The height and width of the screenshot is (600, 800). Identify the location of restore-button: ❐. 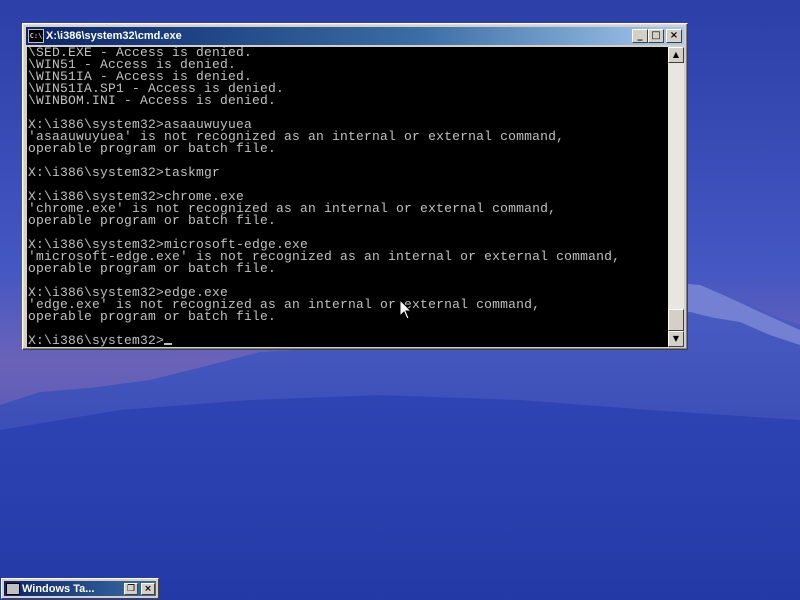
(131, 588).